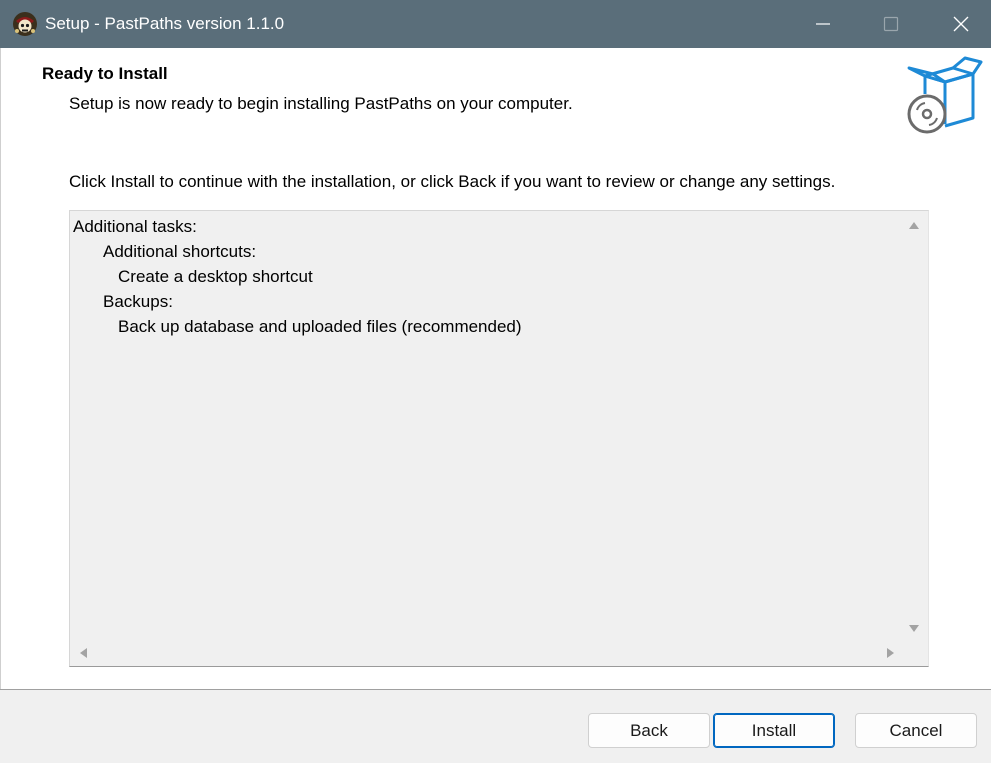  What do you see at coordinates (165, 23) in the screenshot?
I see `window-title: Setup - PastPaths version 1.1.0` at bounding box center [165, 23].